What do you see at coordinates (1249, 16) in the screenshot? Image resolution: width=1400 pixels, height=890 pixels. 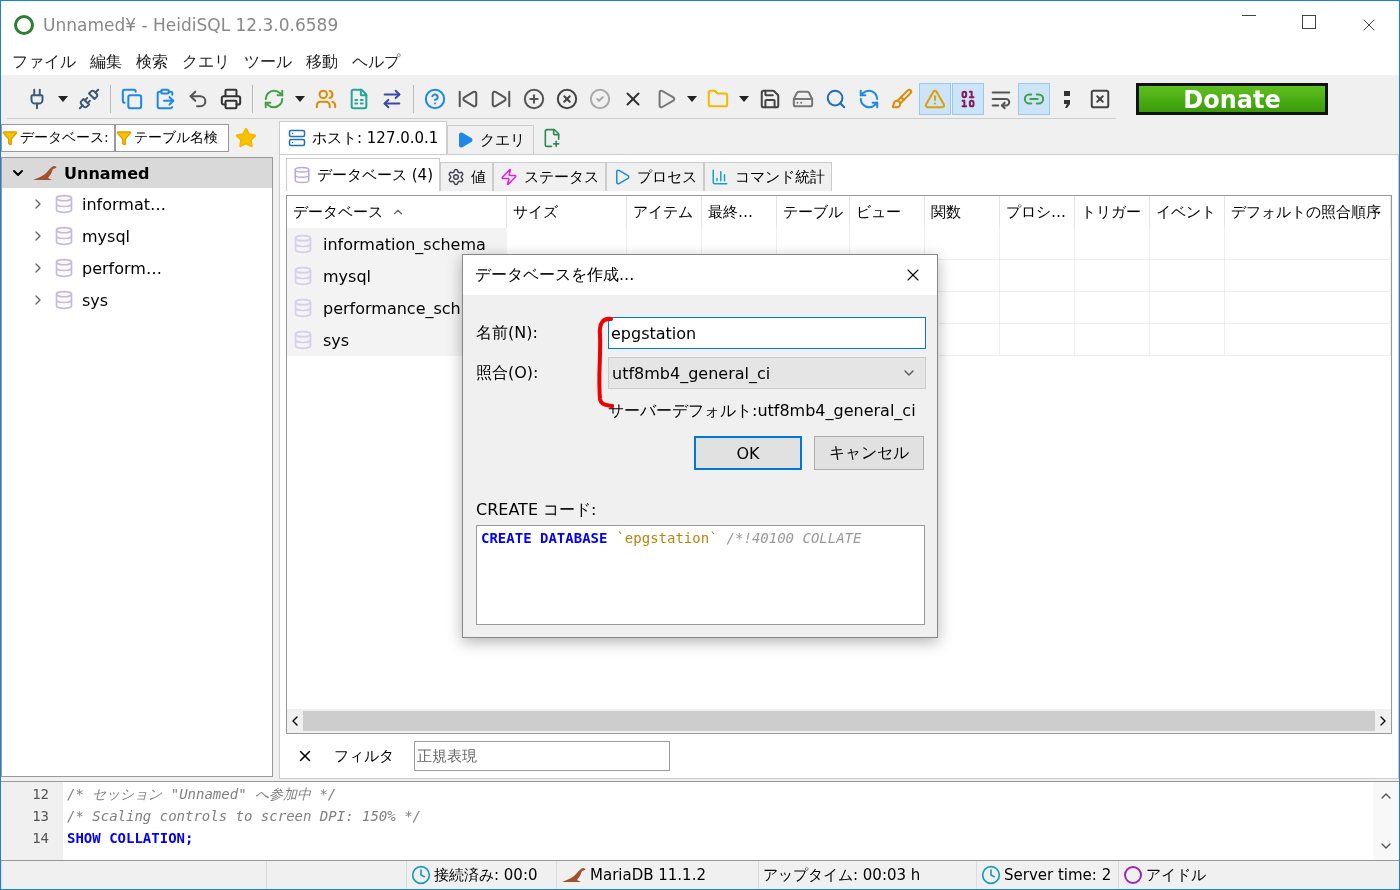 I see `minimize-icon` at bounding box center [1249, 16].